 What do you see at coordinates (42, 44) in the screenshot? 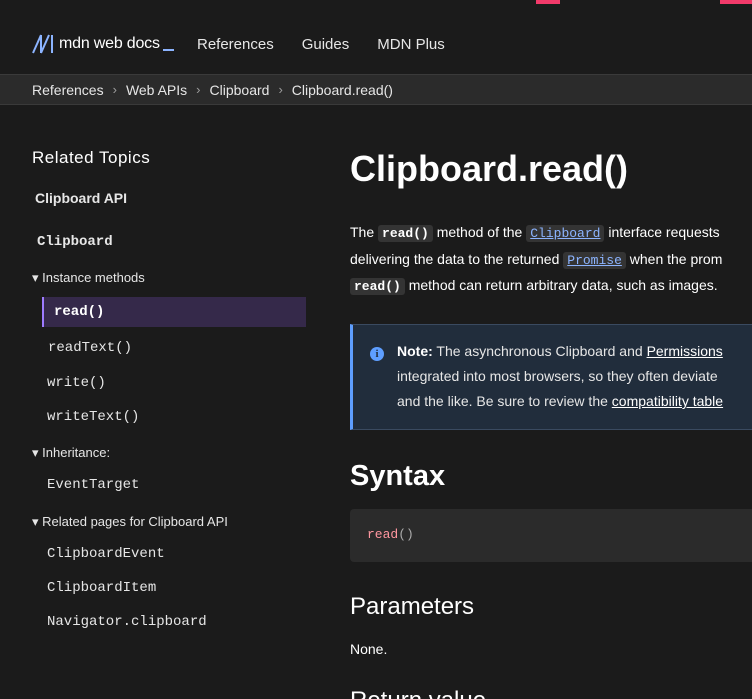
I see `mdn-logo-icon` at bounding box center [42, 44].